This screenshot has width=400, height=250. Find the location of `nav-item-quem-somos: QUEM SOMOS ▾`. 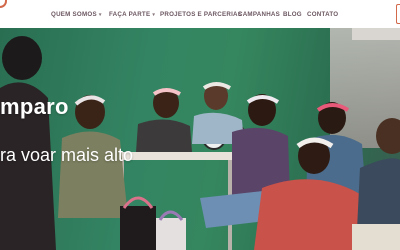

nav-item-quem-somos: QUEM SOMOS ▾ is located at coordinates (76, 15).